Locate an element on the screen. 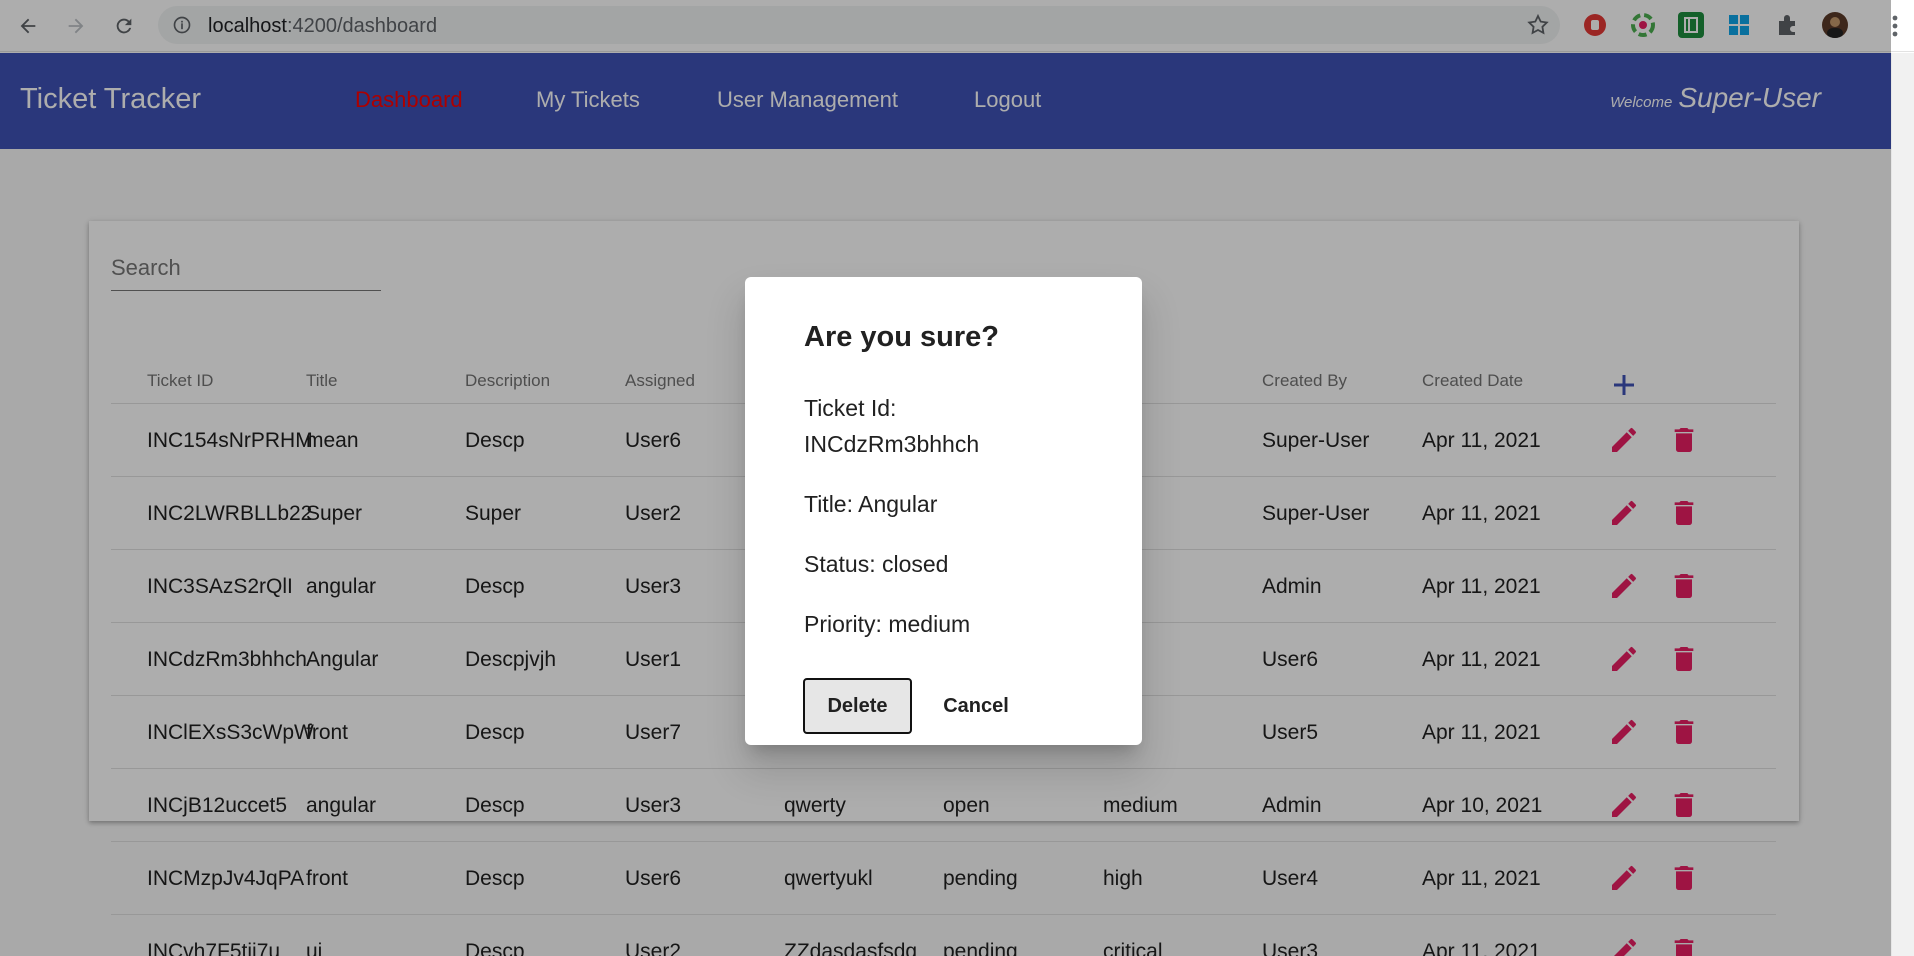 Image resolution: width=1914 pixels, height=956 pixels. dialog-priority-line: Priority: medium is located at coordinates (887, 624).